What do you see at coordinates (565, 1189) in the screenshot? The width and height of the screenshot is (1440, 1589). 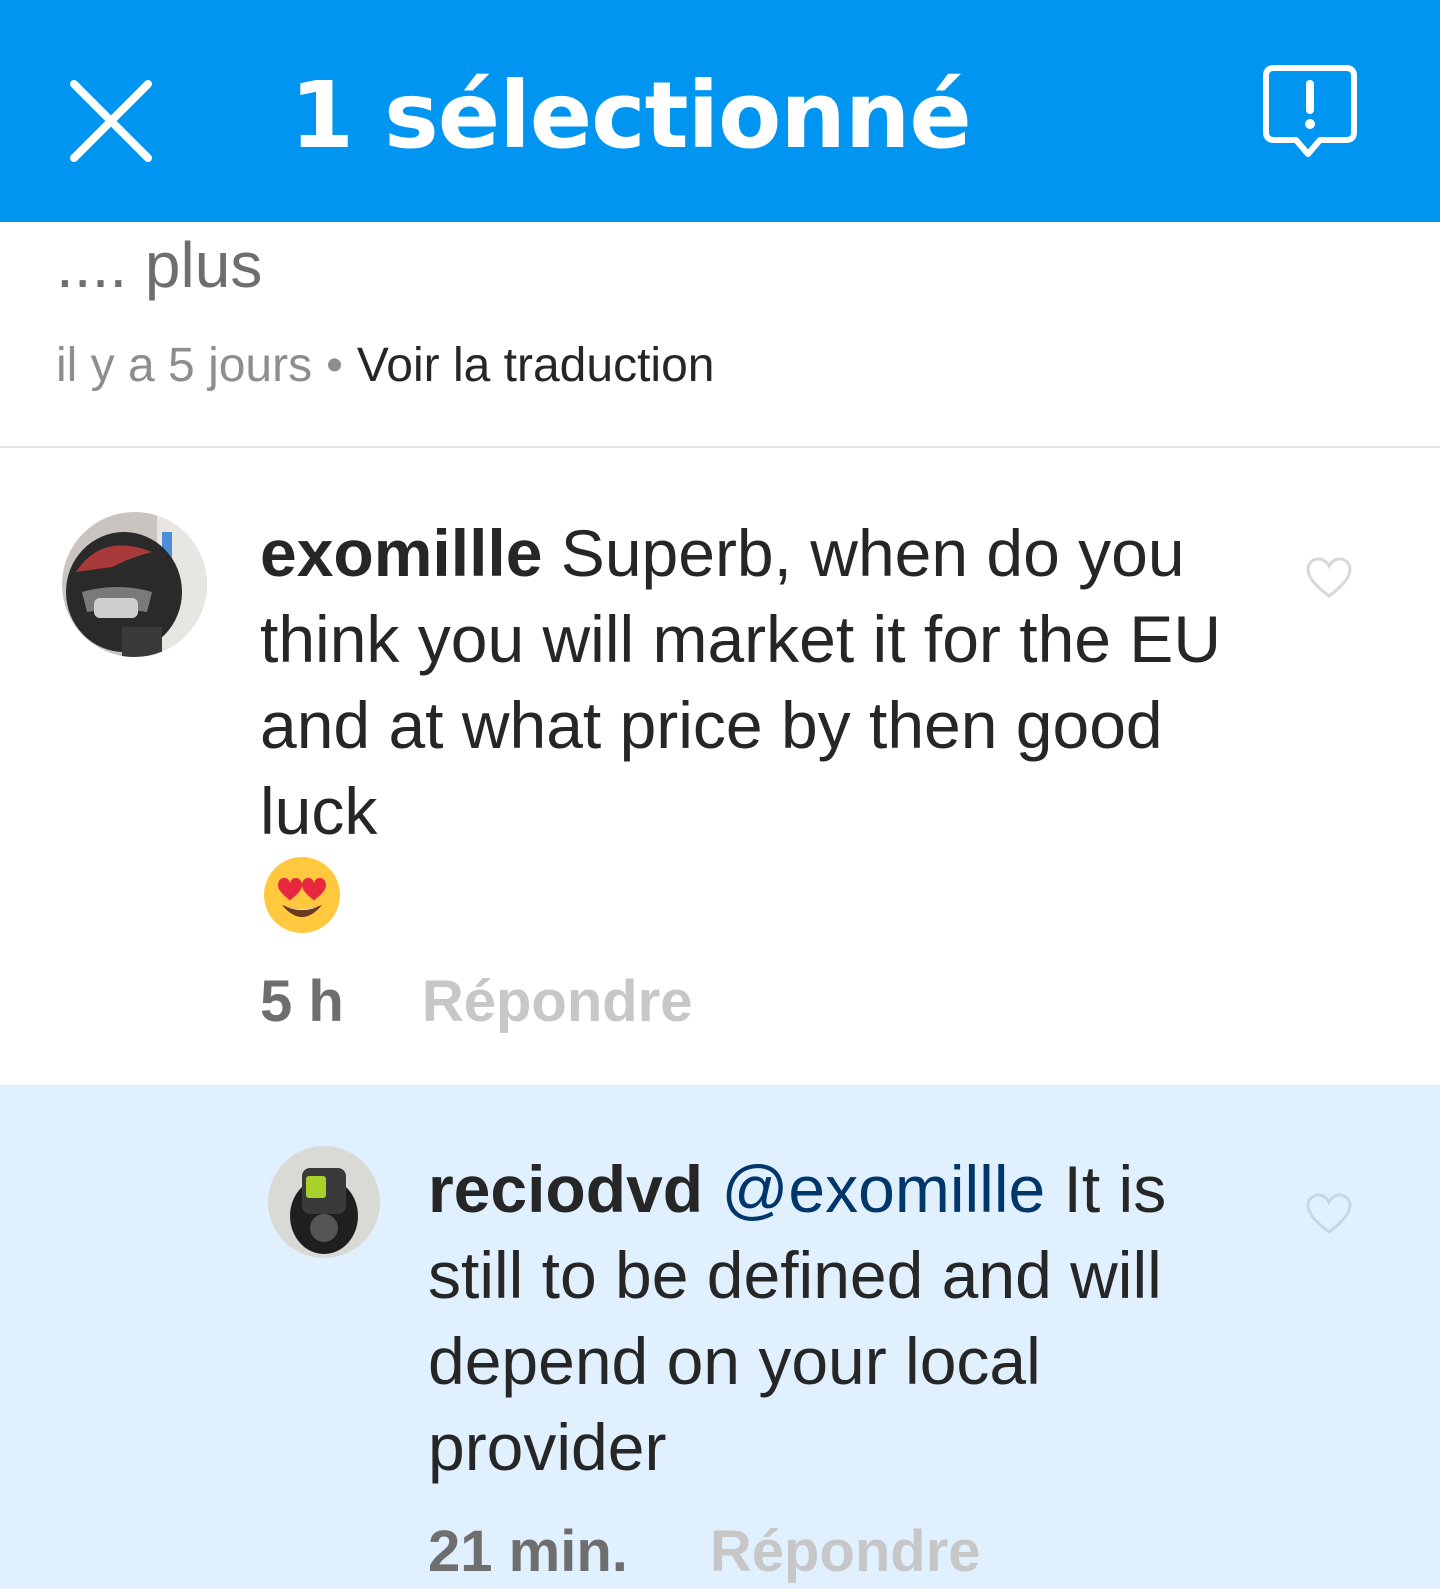 I see `comment-username: reciodvd` at bounding box center [565, 1189].